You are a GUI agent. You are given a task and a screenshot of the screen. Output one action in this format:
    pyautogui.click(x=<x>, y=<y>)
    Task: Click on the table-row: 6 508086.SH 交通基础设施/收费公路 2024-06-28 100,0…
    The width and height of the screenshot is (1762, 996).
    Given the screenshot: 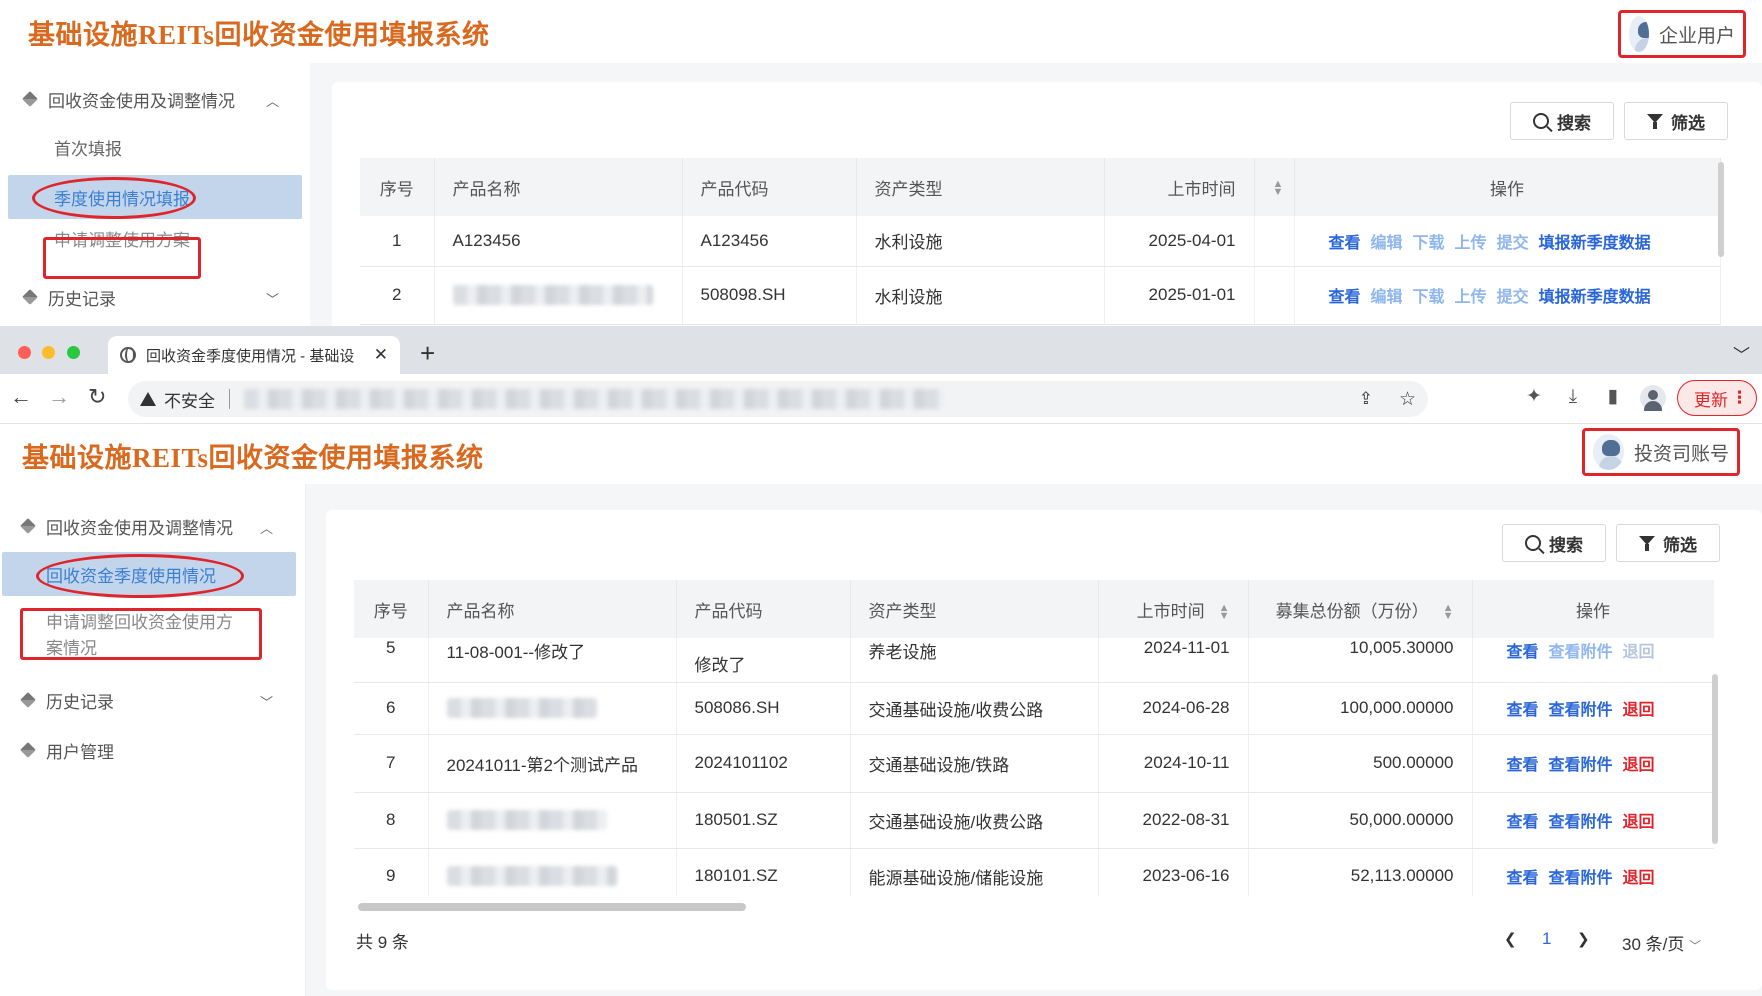 What is the action you would take?
    pyautogui.click(x=1034, y=708)
    